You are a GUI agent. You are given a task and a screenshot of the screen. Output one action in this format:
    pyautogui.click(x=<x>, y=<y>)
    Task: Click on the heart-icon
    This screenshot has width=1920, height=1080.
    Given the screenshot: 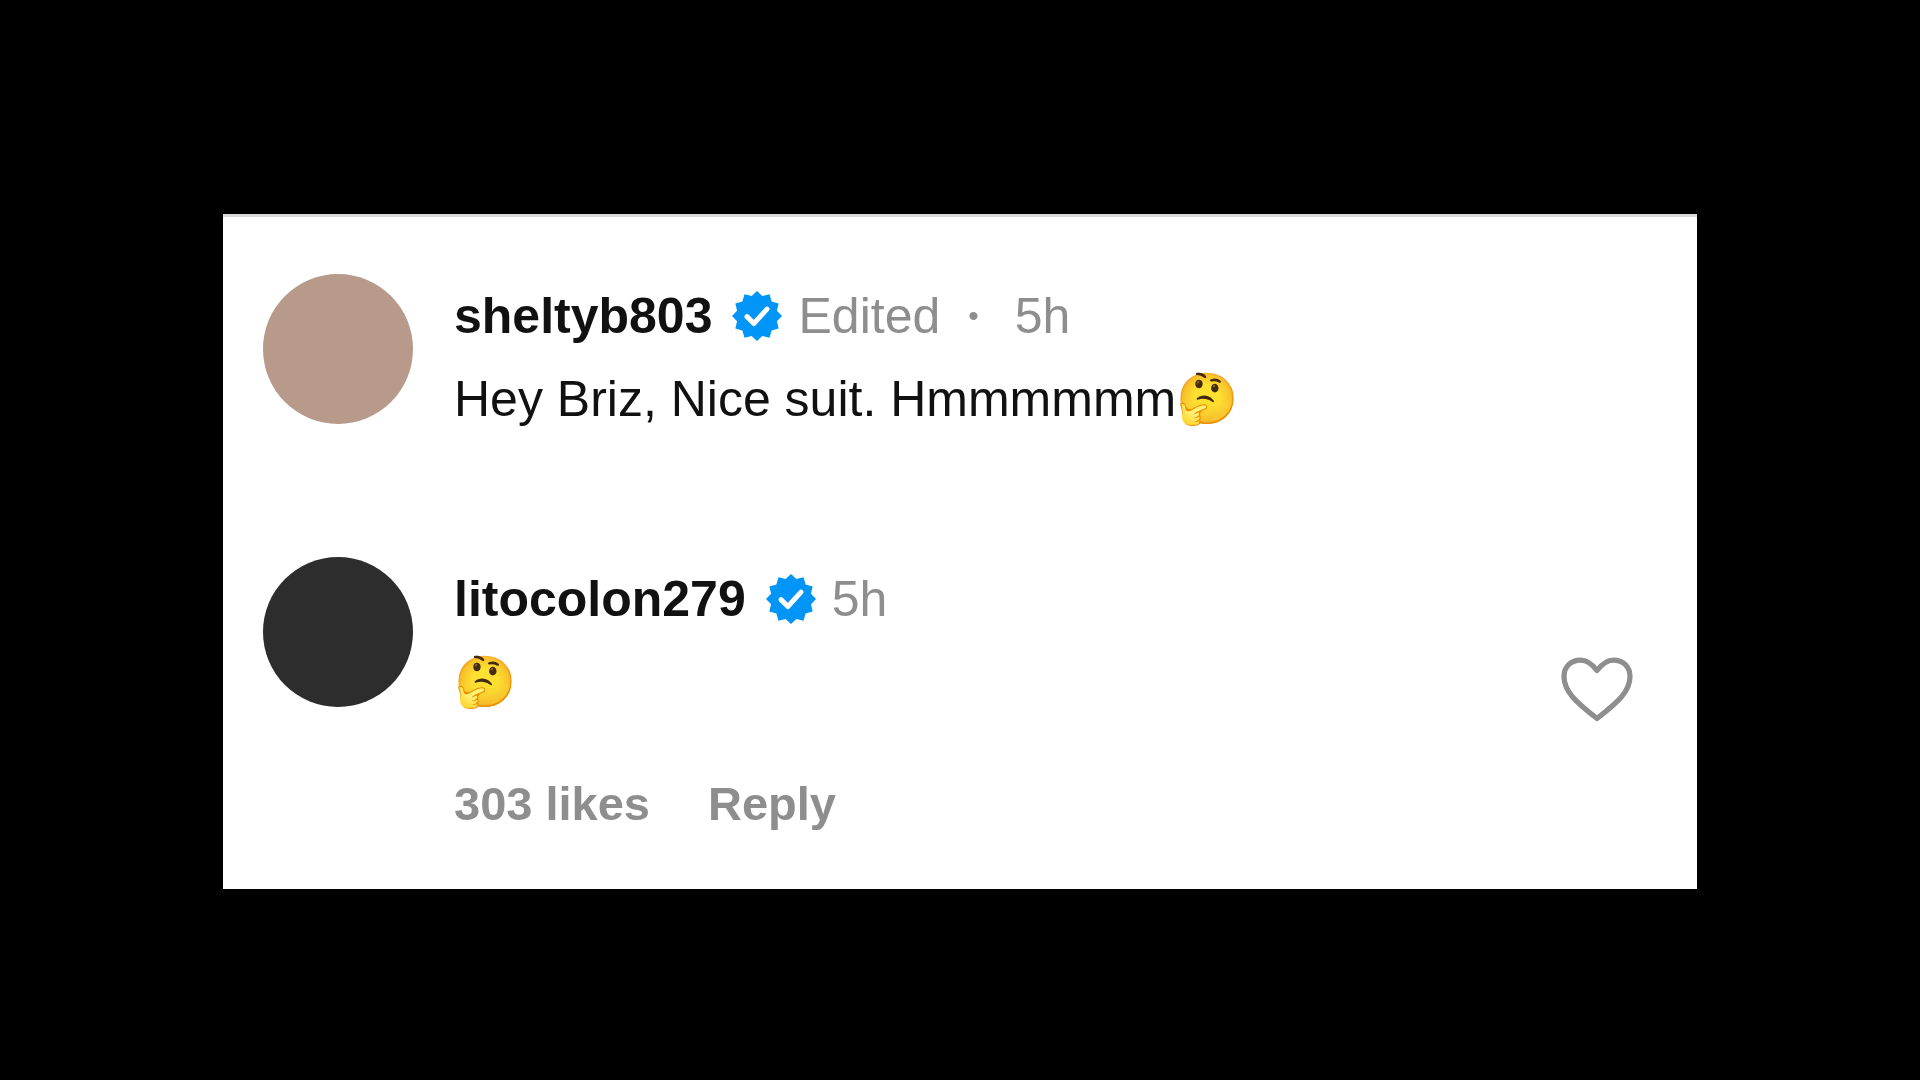 What is the action you would take?
    pyautogui.click(x=1597, y=690)
    